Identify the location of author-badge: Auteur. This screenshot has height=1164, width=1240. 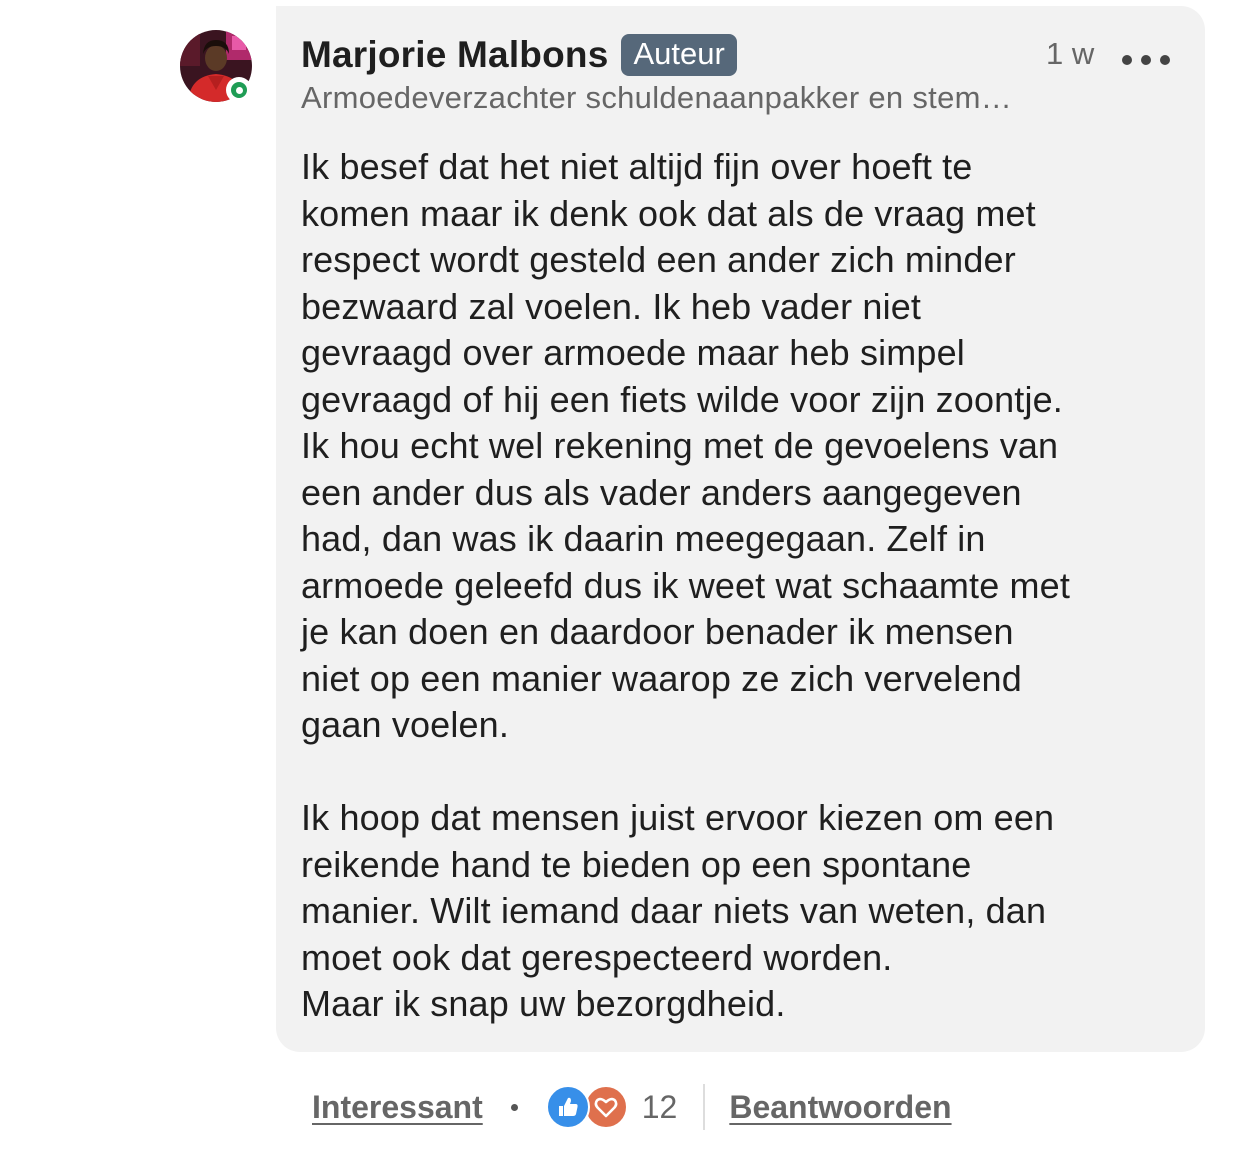
(679, 55).